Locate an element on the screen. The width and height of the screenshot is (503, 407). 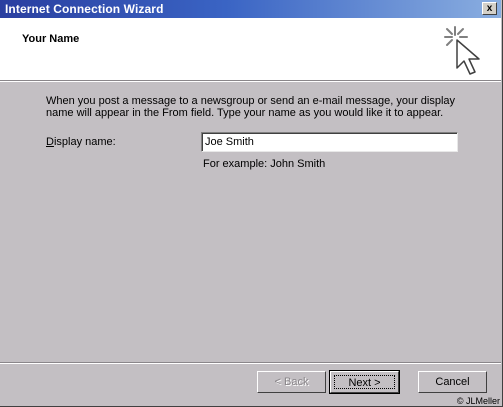
back-button: < Back is located at coordinates (291, 382).